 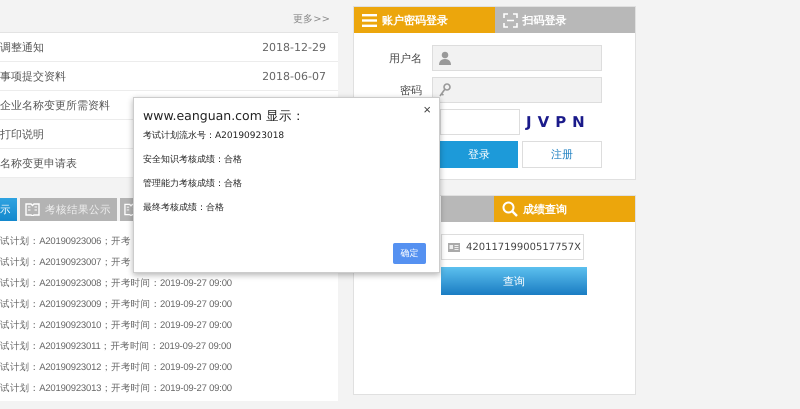 I want to click on scan-icon, so click(x=510, y=20).